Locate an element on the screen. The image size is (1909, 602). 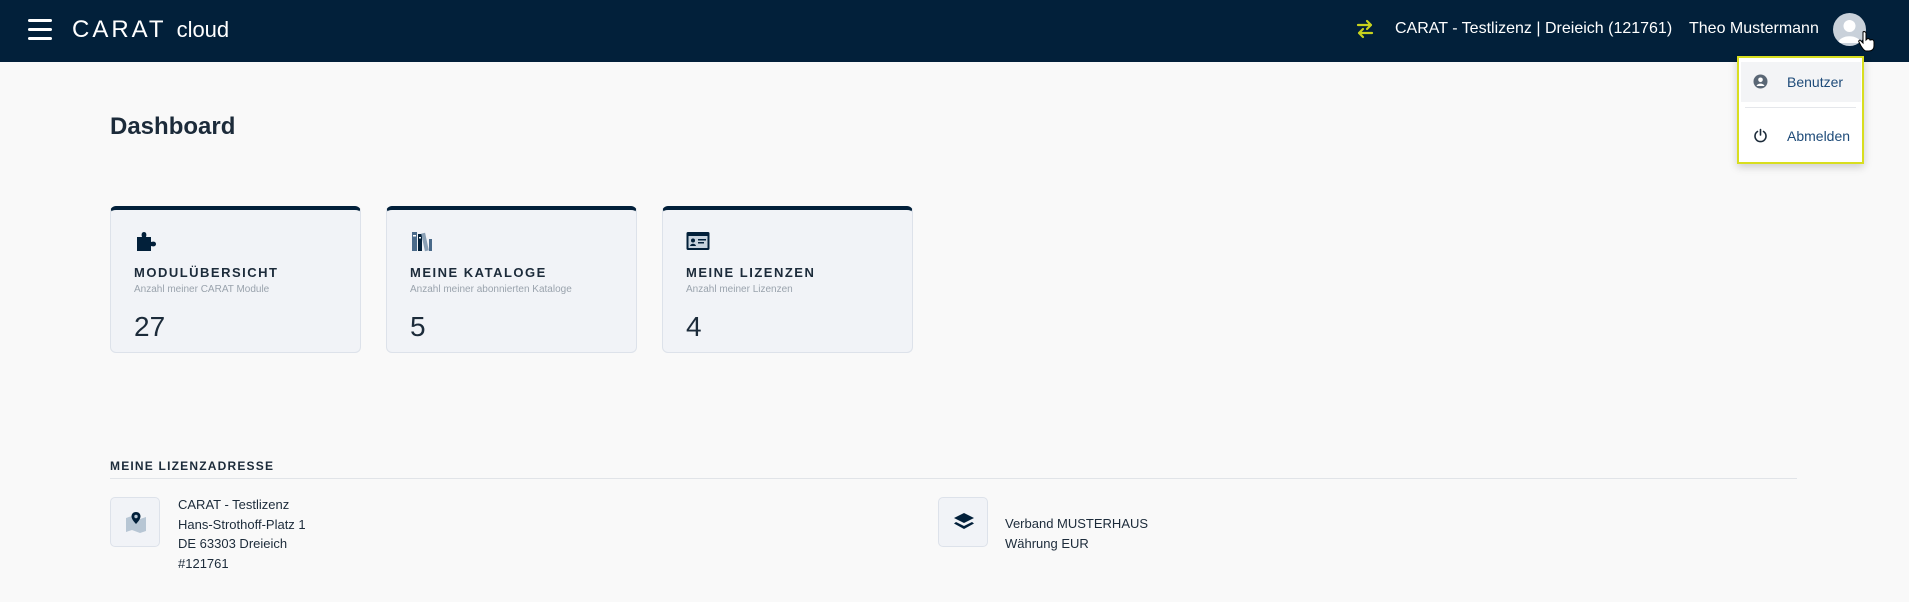
association-line: Verband MUSTERHAUS is located at coordinates (1077, 523).